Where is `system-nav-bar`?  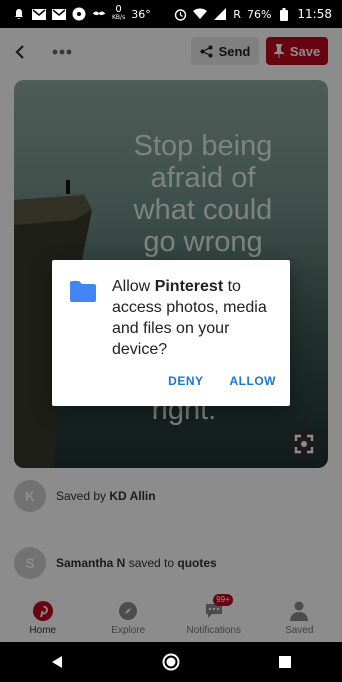
system-nav-bar is located at coordinates (171, 662).